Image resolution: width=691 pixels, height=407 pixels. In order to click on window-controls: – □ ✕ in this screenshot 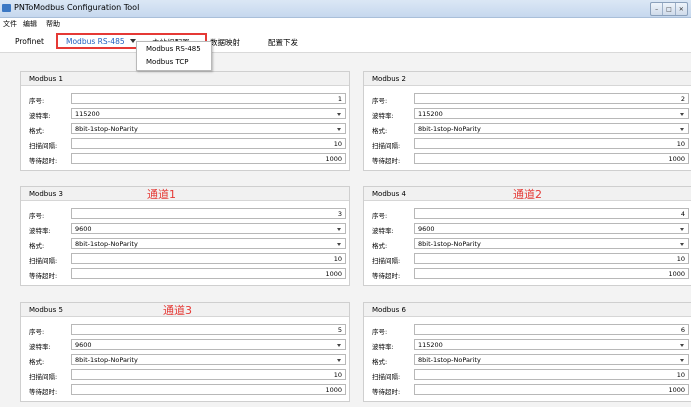, I will do `click(669, 9)`.